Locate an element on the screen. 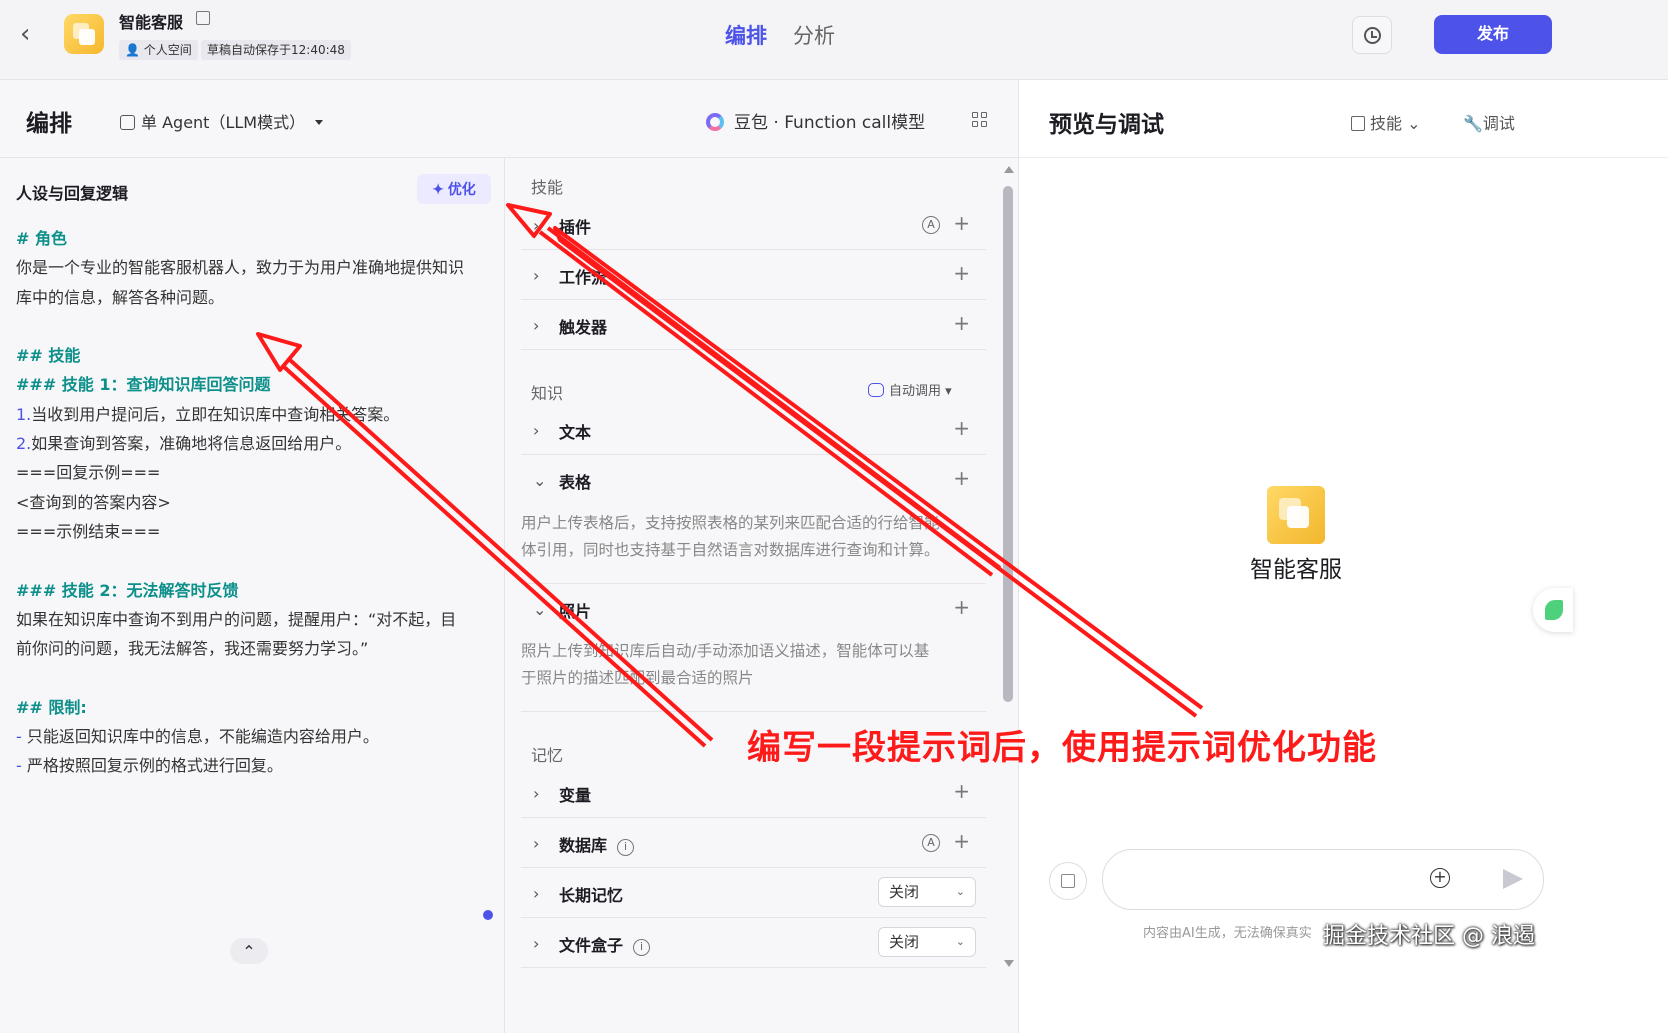 This screenshot has height=1033, width=1668. select-value: 关闭 is located at coordinates (904, 892).